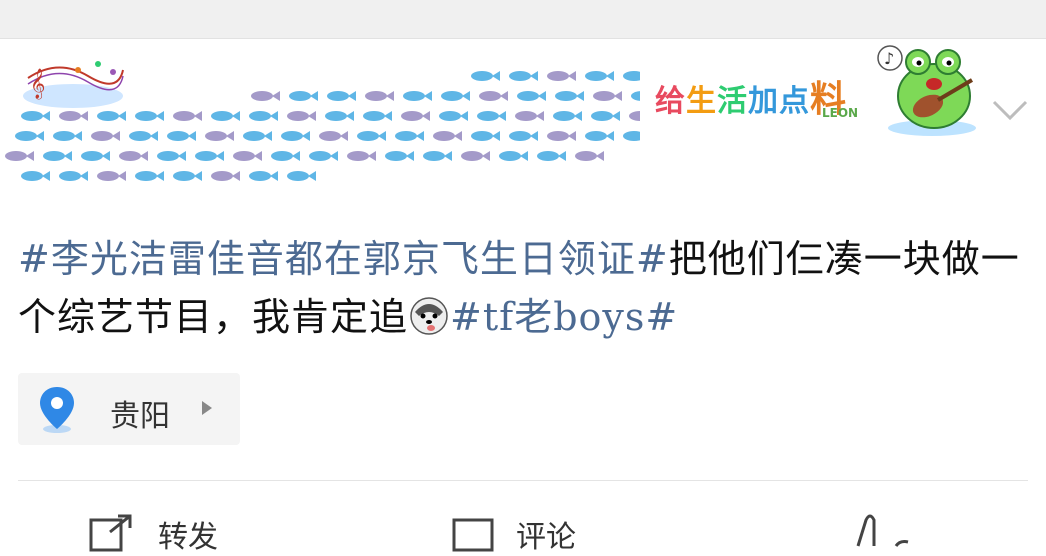 Image resolution: width=1046 pixels, height=556 pixels. What do you see at coordinates (523, 19) in the screenshot?
I see `top-status-strip` at bounding box center [523, 19].